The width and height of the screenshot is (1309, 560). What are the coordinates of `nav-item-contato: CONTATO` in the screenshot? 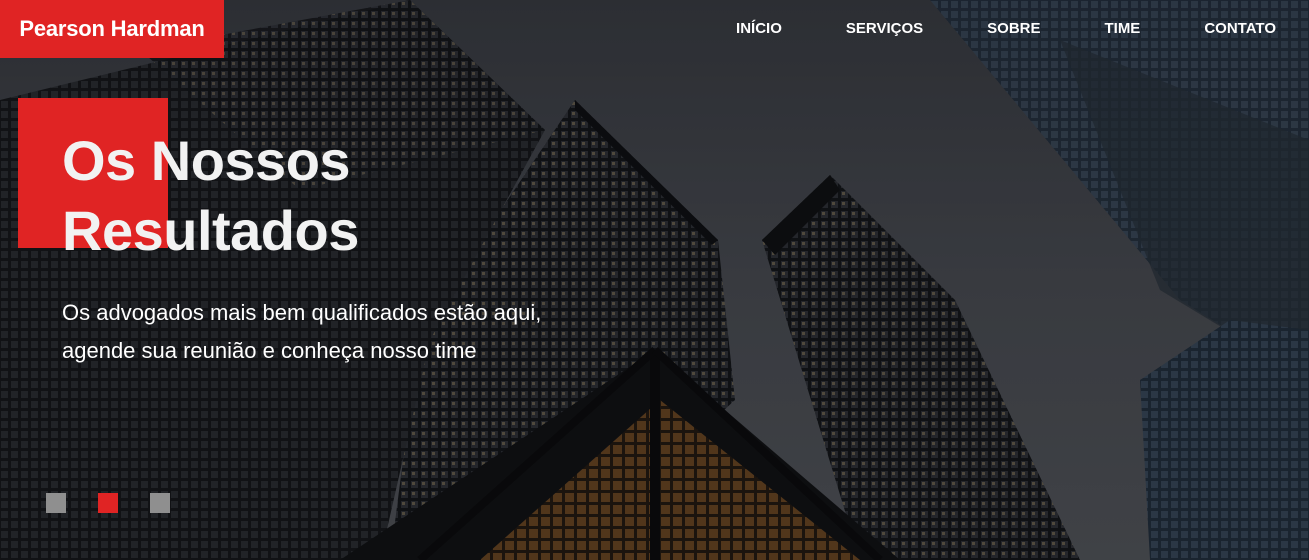 It's located at (1240, 28).